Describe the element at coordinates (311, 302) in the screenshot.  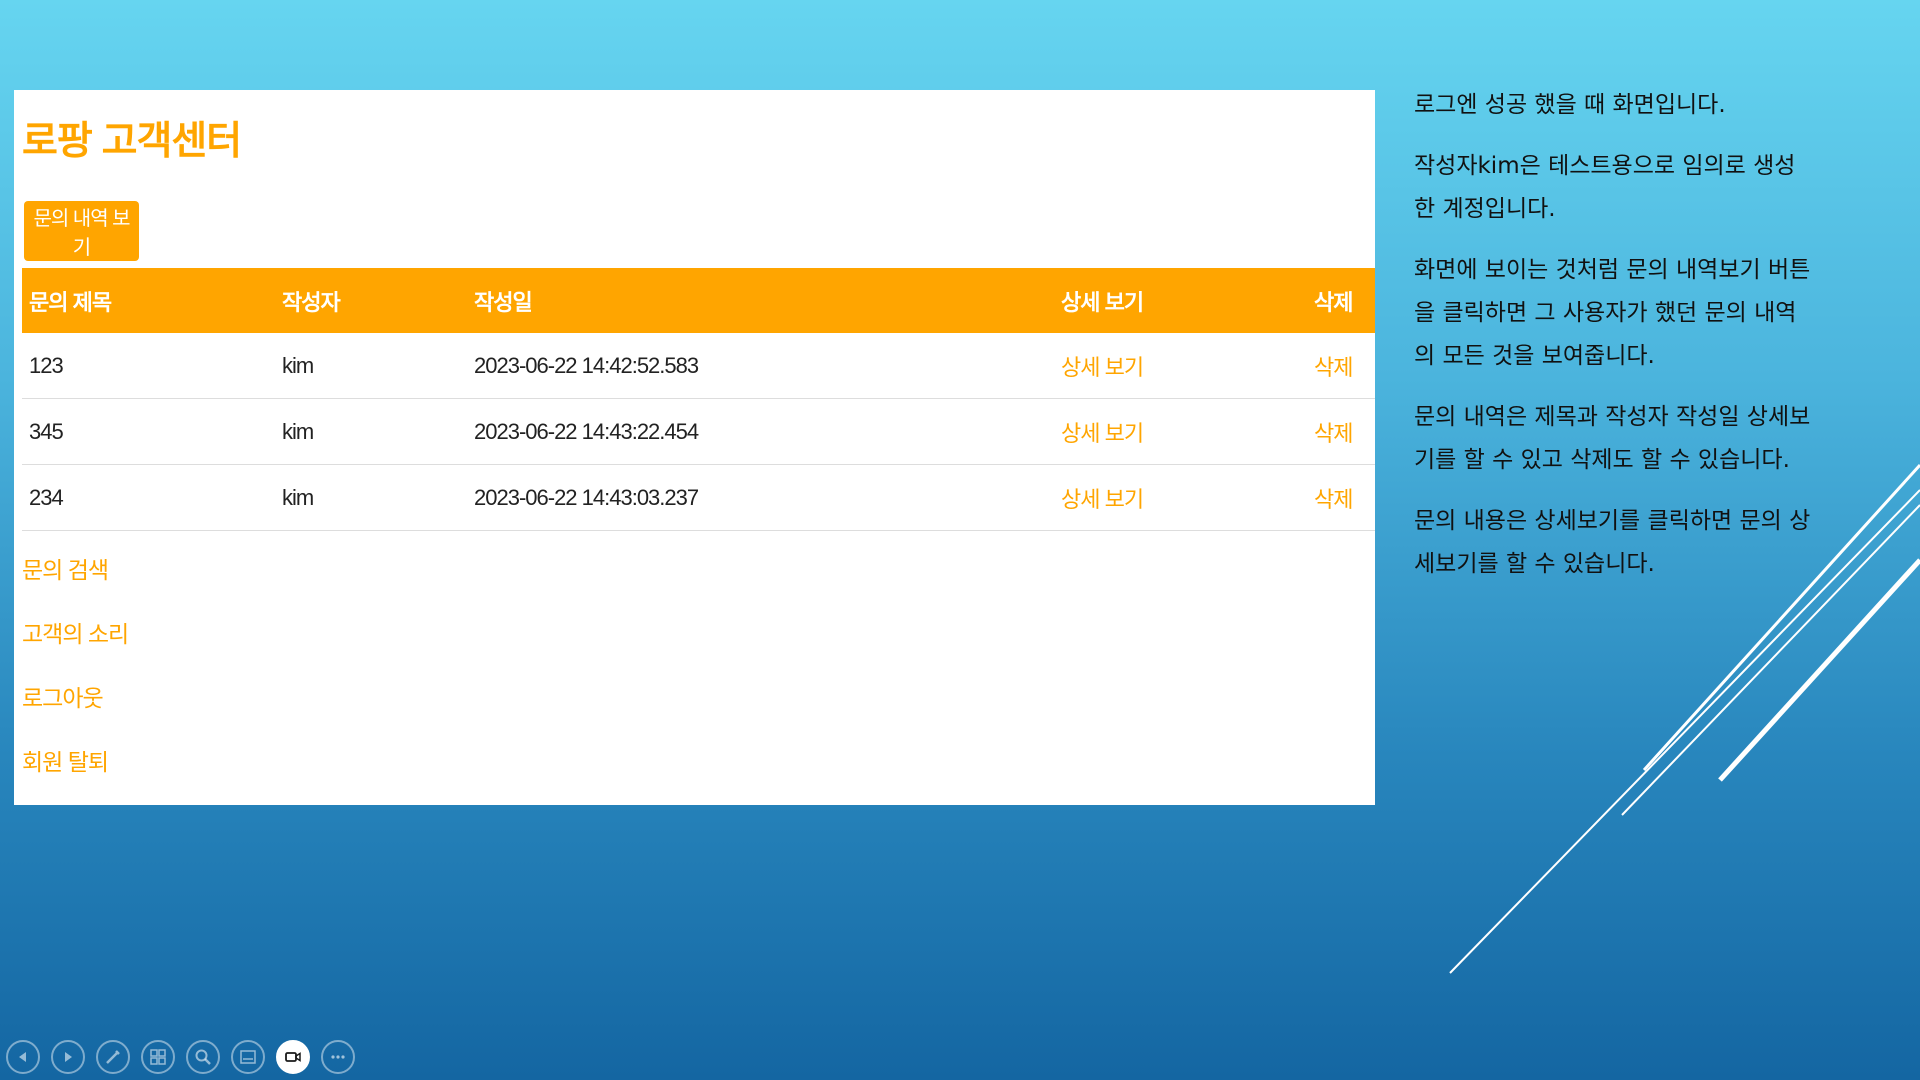
I see `header-author: 작성자` at that location.